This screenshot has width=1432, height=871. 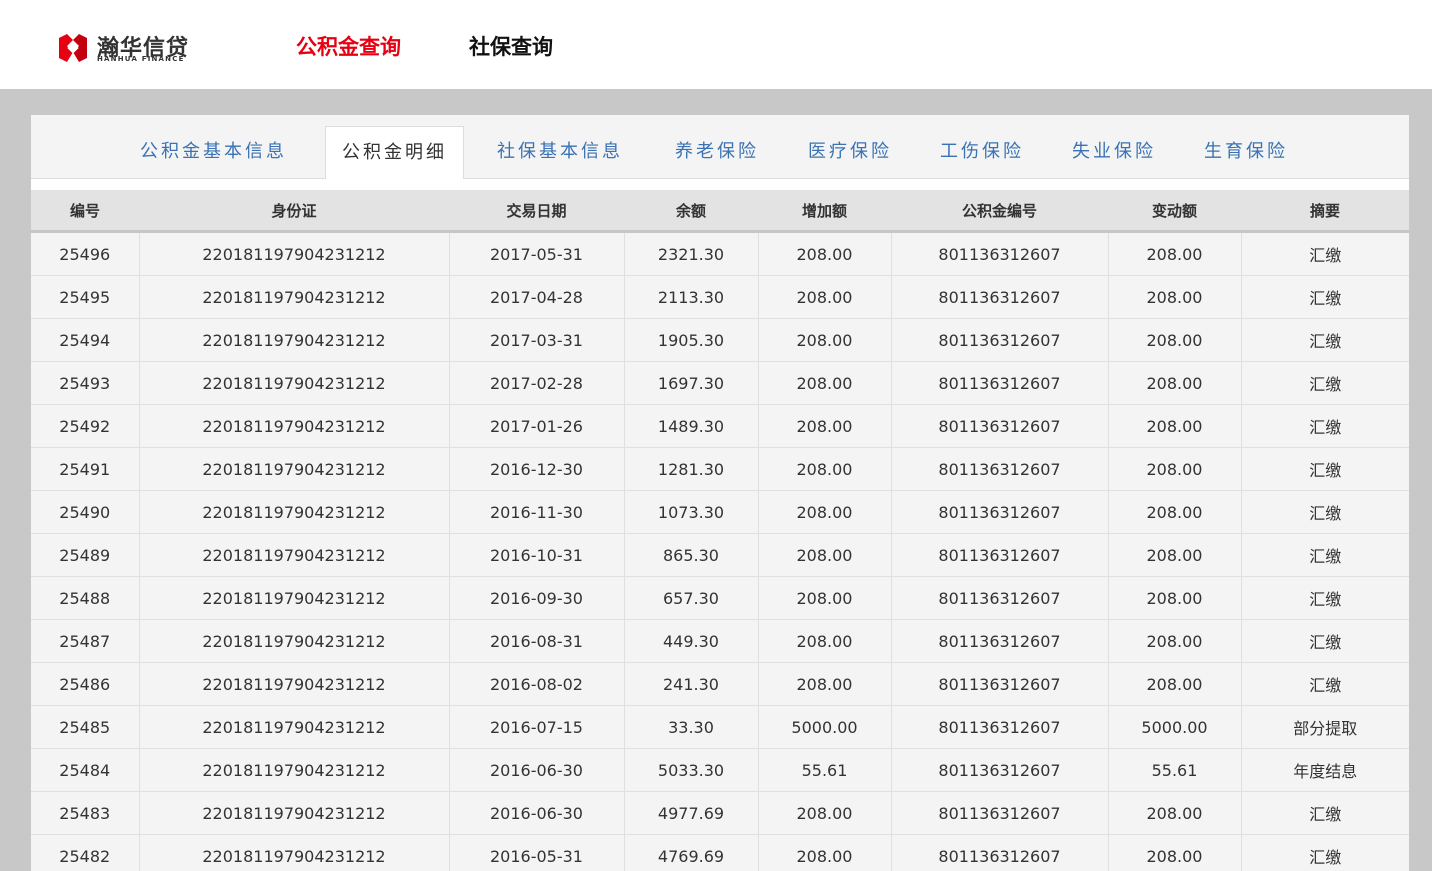 What do you see at coordinates (1114, 146) in the screenshot?
I see `tab-unemployment-insurance: 失业保险` at bounding box center [1114, 146].